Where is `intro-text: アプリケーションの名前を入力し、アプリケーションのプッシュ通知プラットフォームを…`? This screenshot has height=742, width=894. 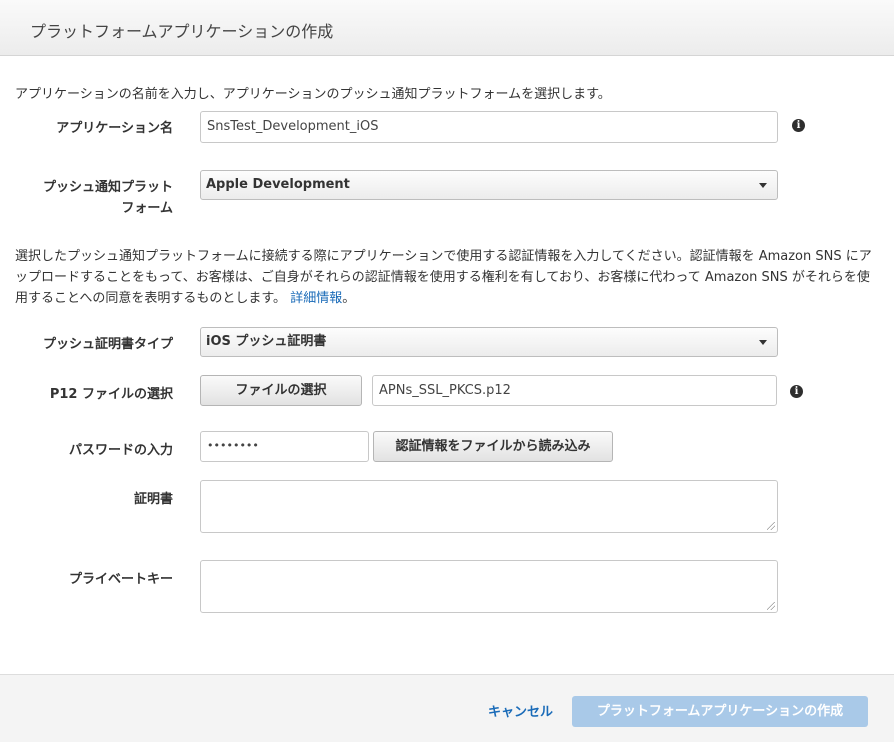 intro-text: アプリケーションの名前を入力し、アプリケーションのプッシュ通知プラットフォームを… is located at coordinates (313, 94).